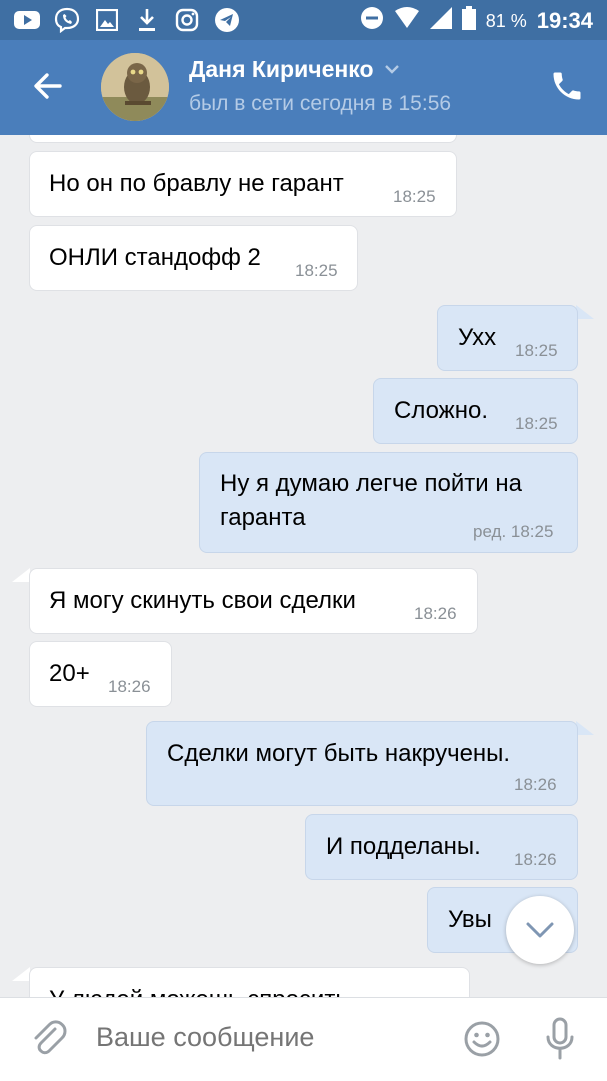 Image resolution: width=607 pixels, height=1081 pixels. What do you see at coordinates (107, 20) in the screenshot?
I see `gallery-icon` at bounding box center [107, 20].